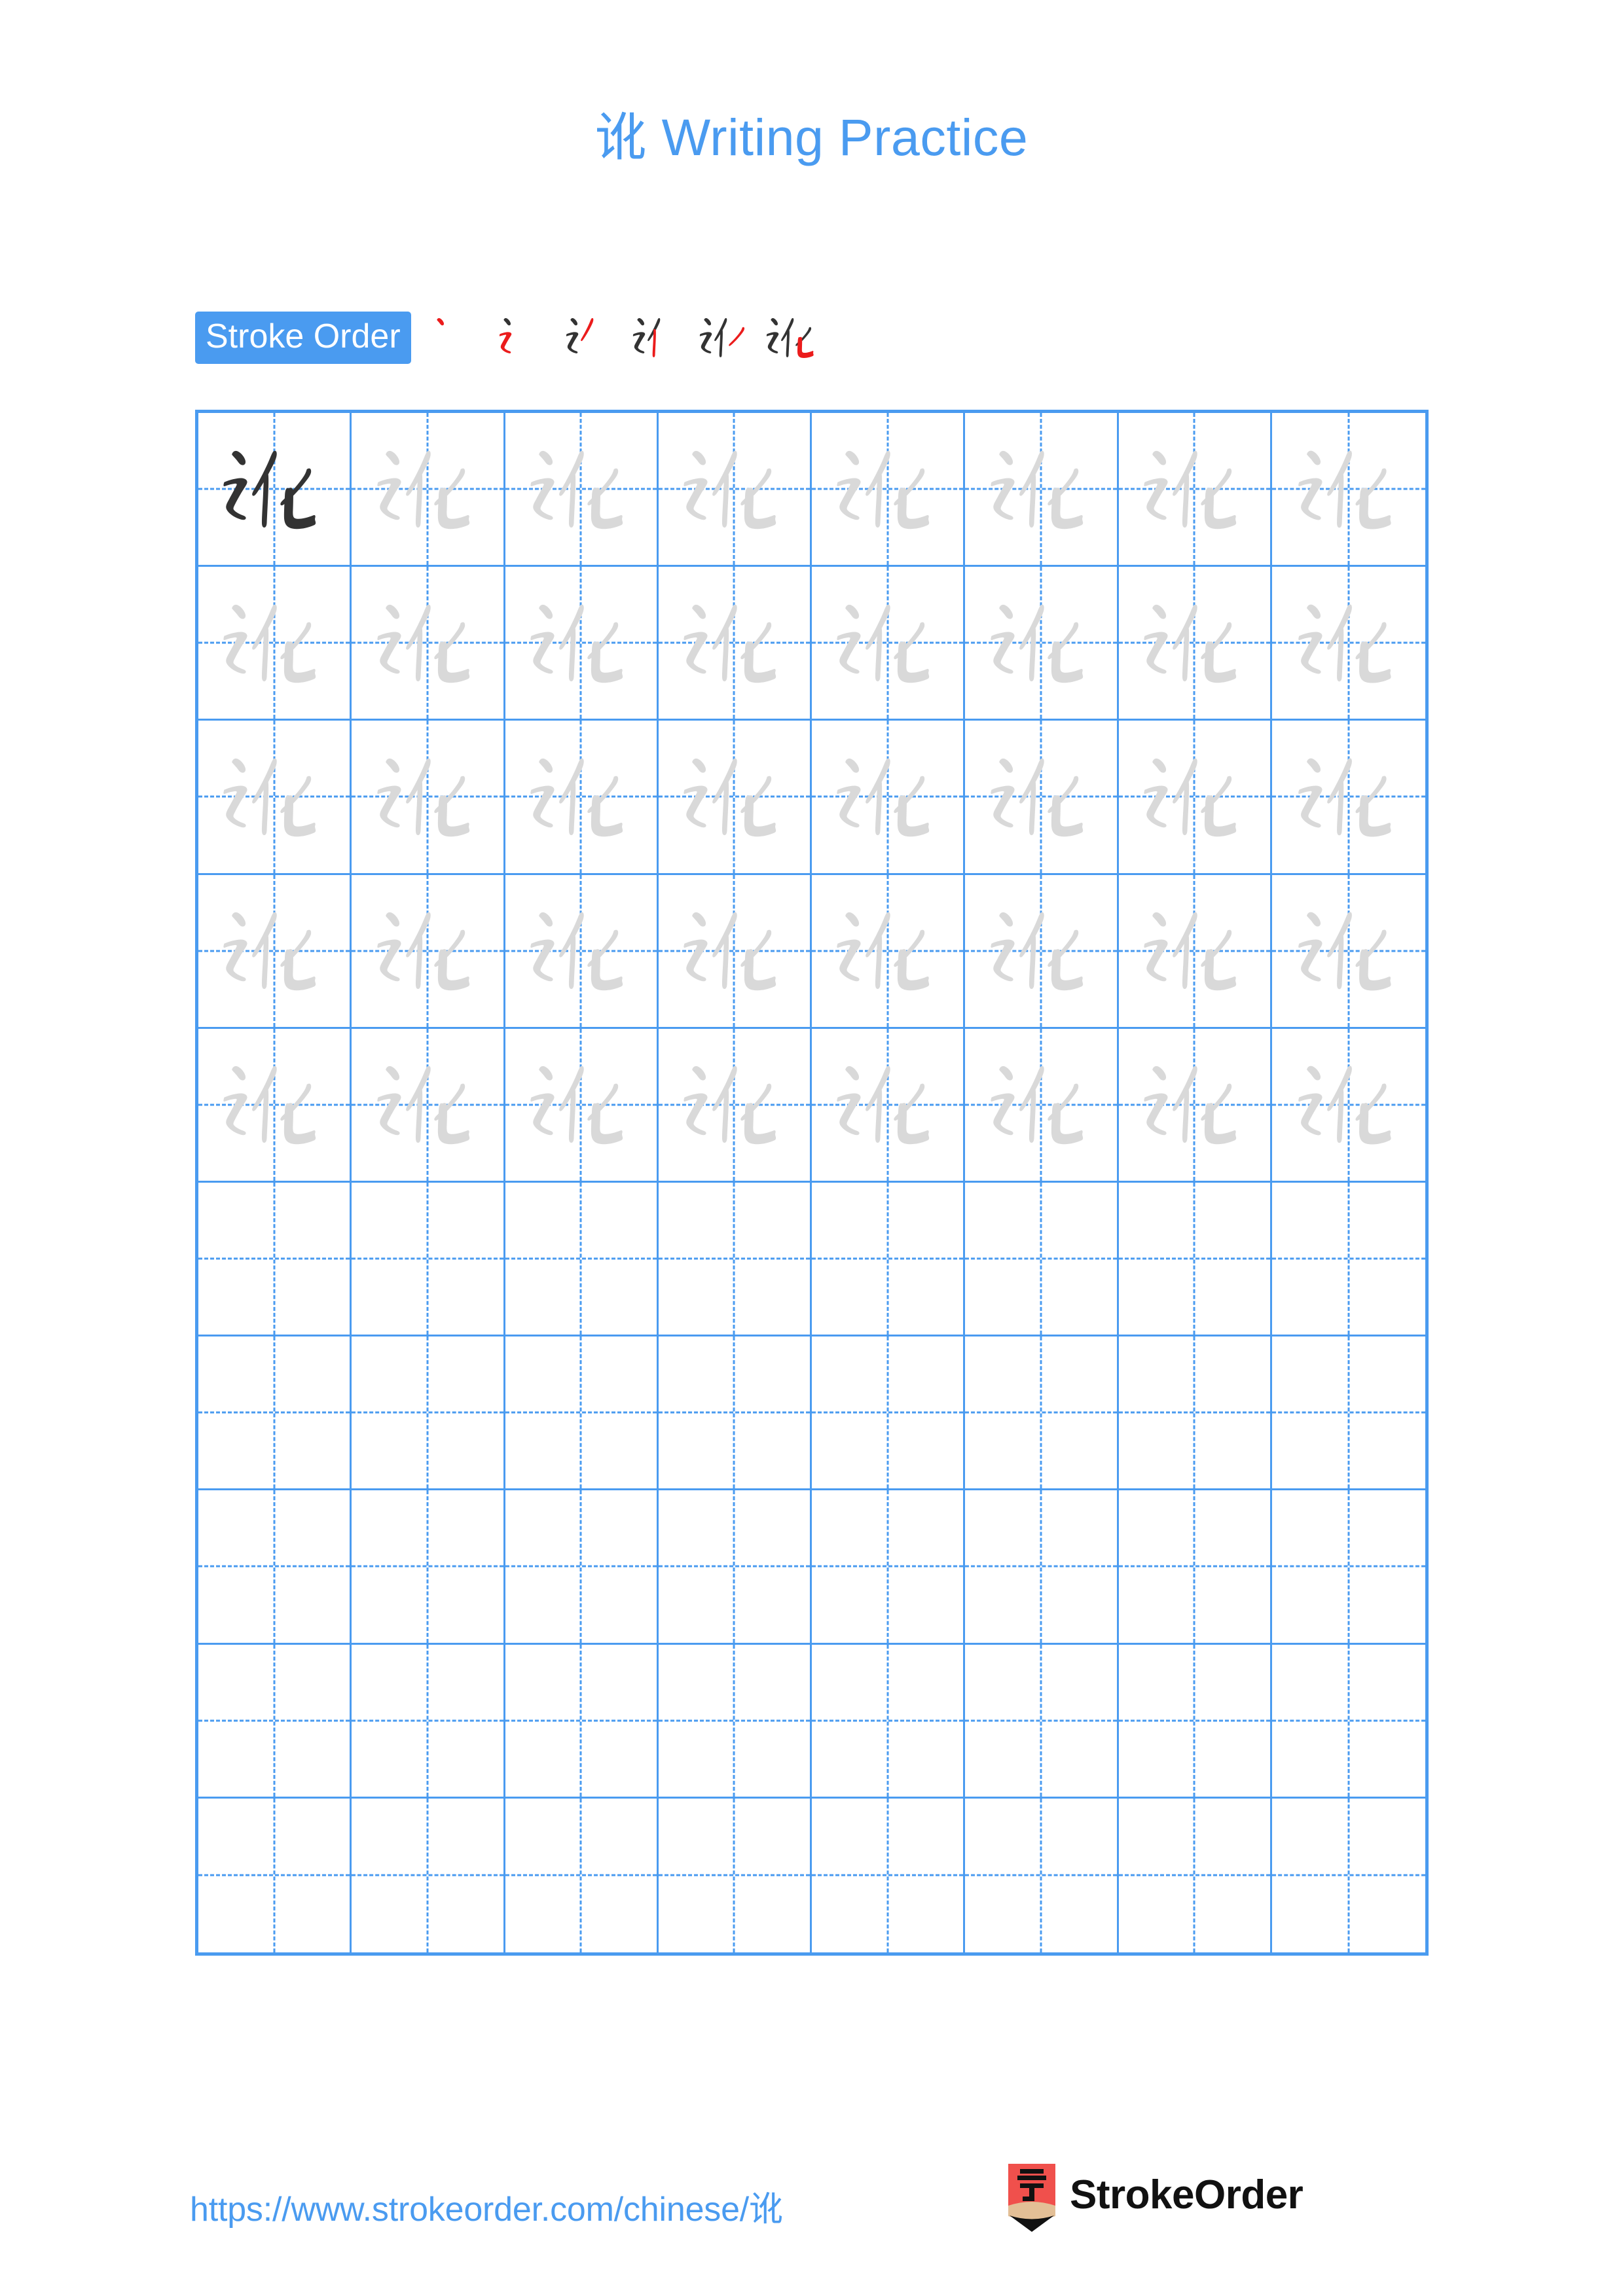 The width and height of the screenshot is (1623, 2296). I want to click on practice-cell-r1-c4, so click(735, 490).